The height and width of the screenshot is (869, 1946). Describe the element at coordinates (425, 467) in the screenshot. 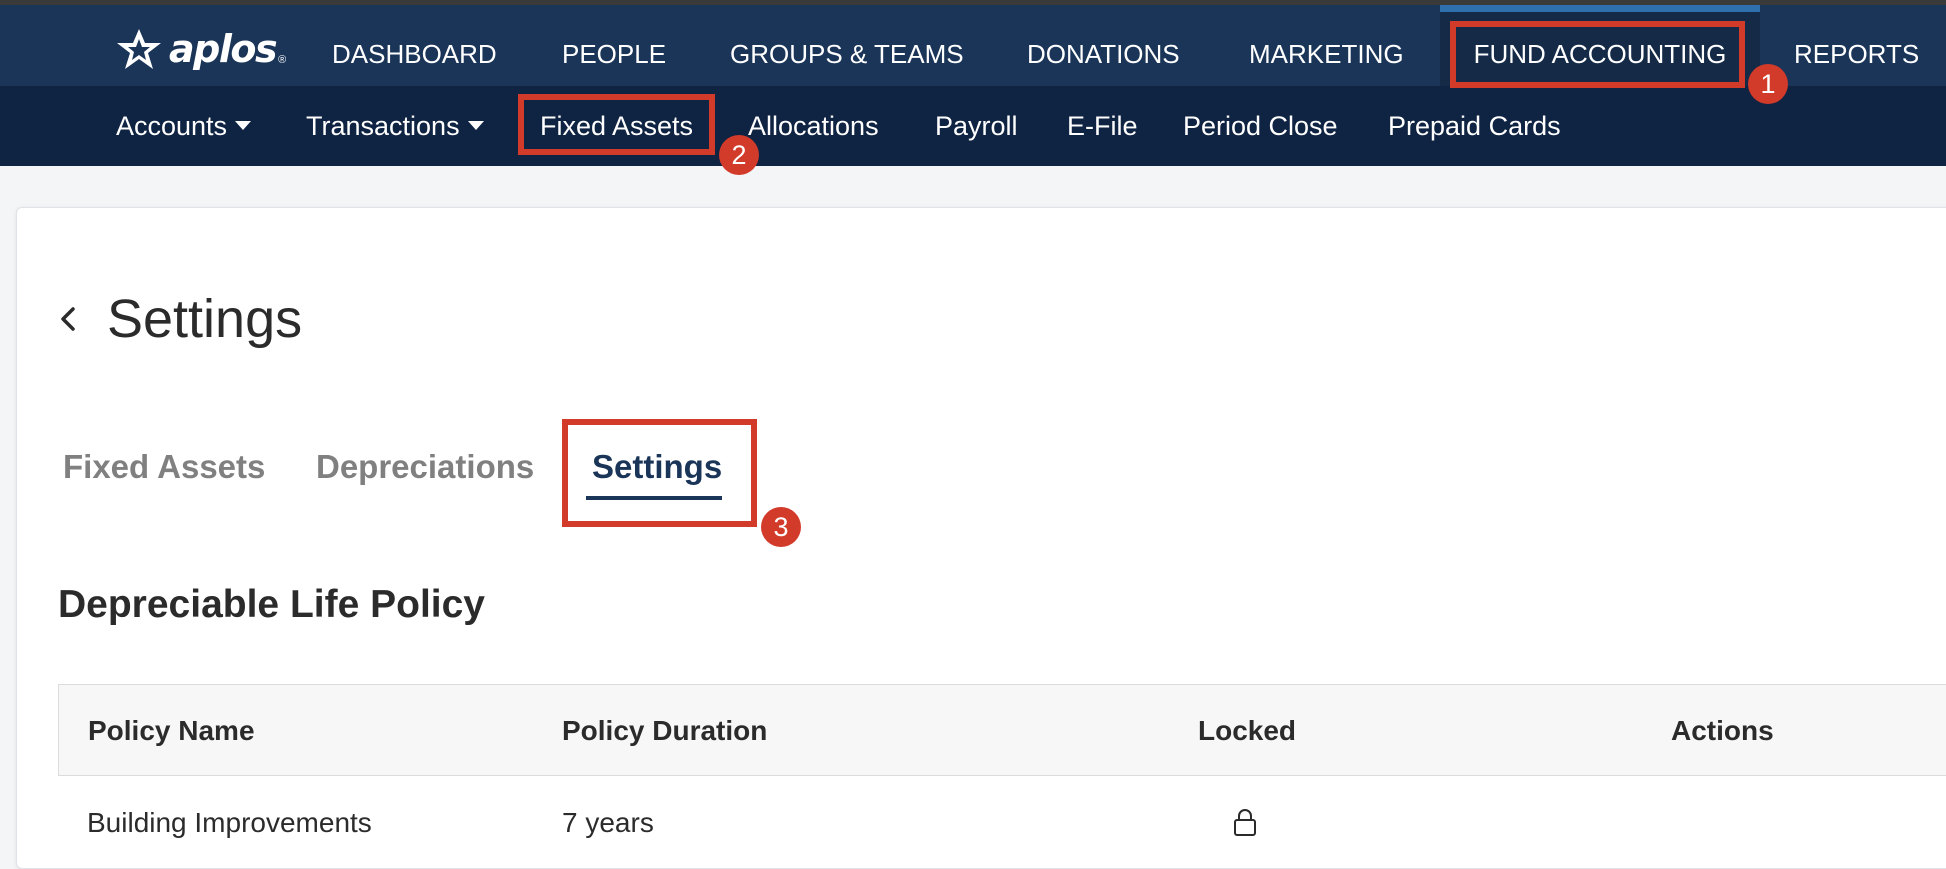

I see `tab-depreciations: Depreciations` at that location.